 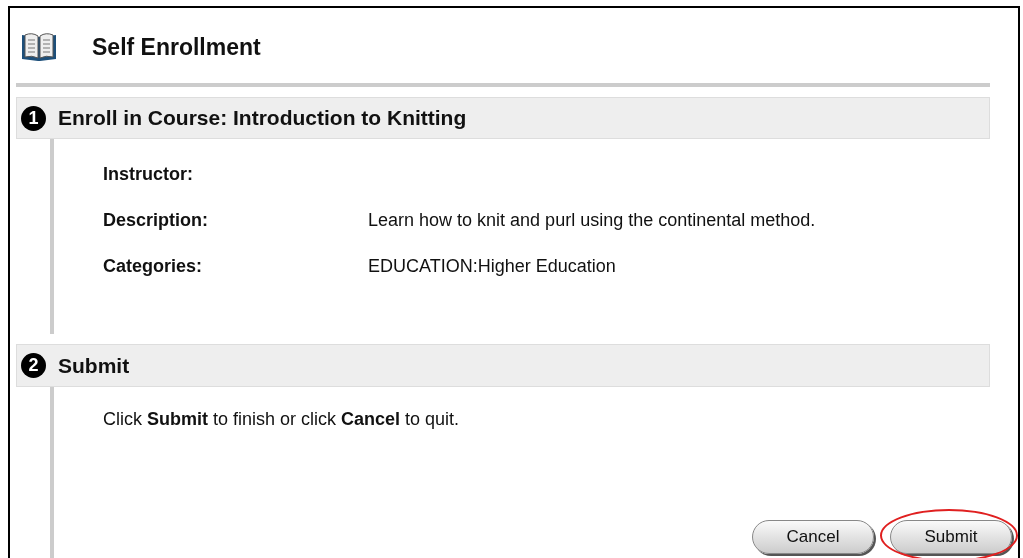 I want to click on book-icon, so click(x=39, y=47).